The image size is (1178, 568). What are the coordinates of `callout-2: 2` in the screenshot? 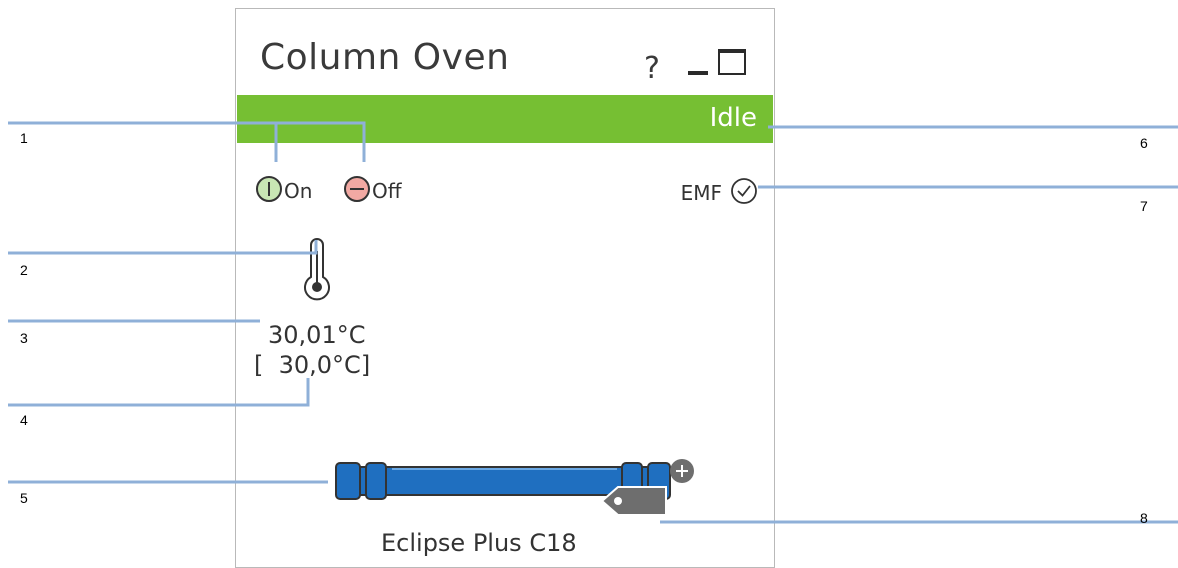 It's located at (24, 270).